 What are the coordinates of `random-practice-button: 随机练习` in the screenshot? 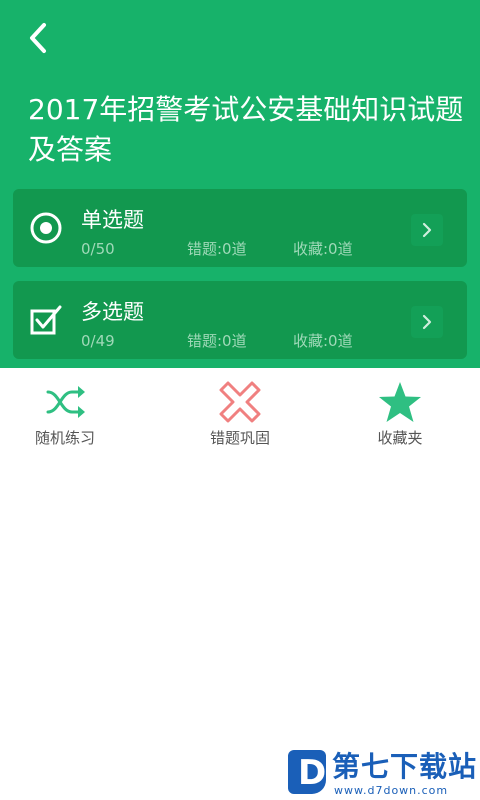 It's located at (67, 418).